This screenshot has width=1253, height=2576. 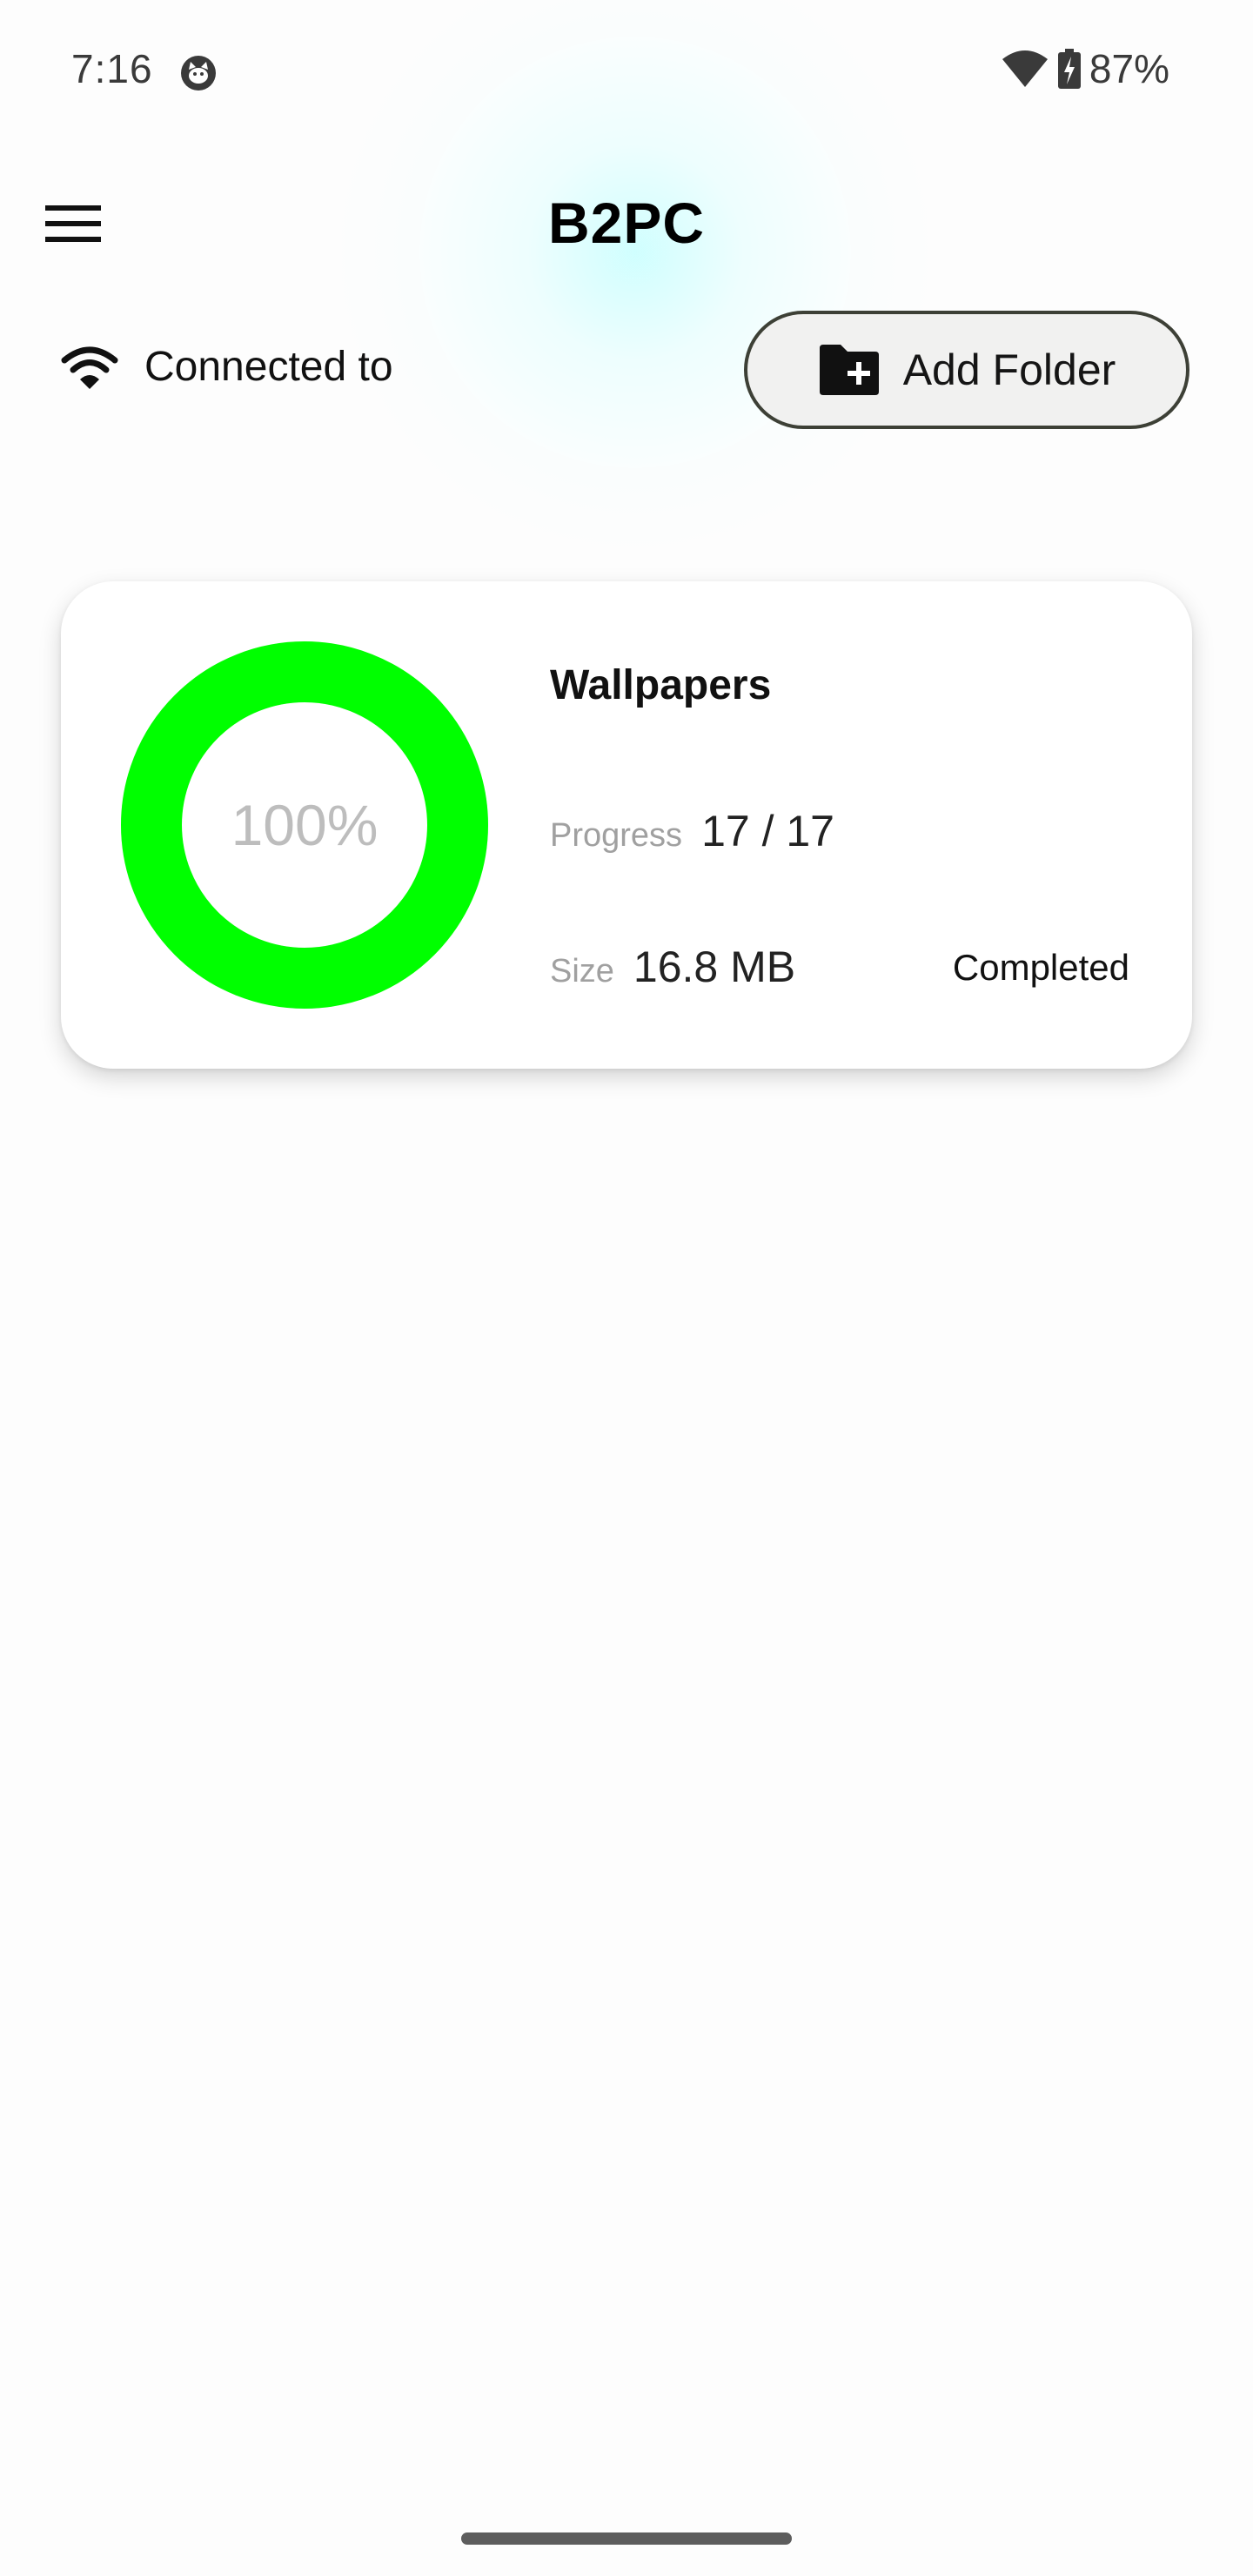 What do you see at coordinates (582, 971) in the screenshot?
I see `size-label: Size` at bounding box center [582, 971].